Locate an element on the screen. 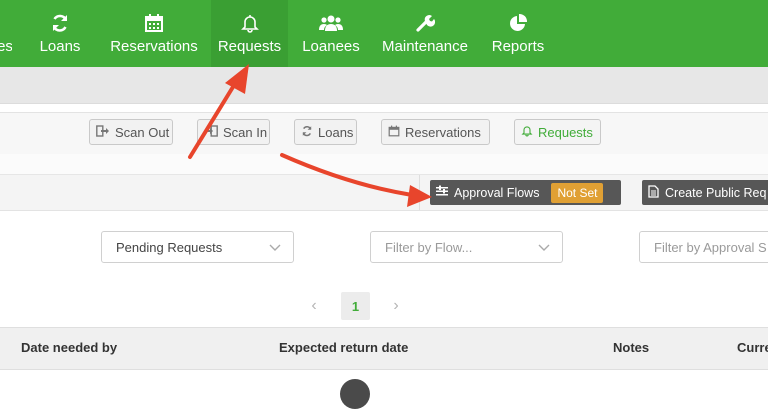 Image resolution: width=768 pixels, height=409 pixels. approval-flows-label: Approval Flows is located at coordinates (497, 192).